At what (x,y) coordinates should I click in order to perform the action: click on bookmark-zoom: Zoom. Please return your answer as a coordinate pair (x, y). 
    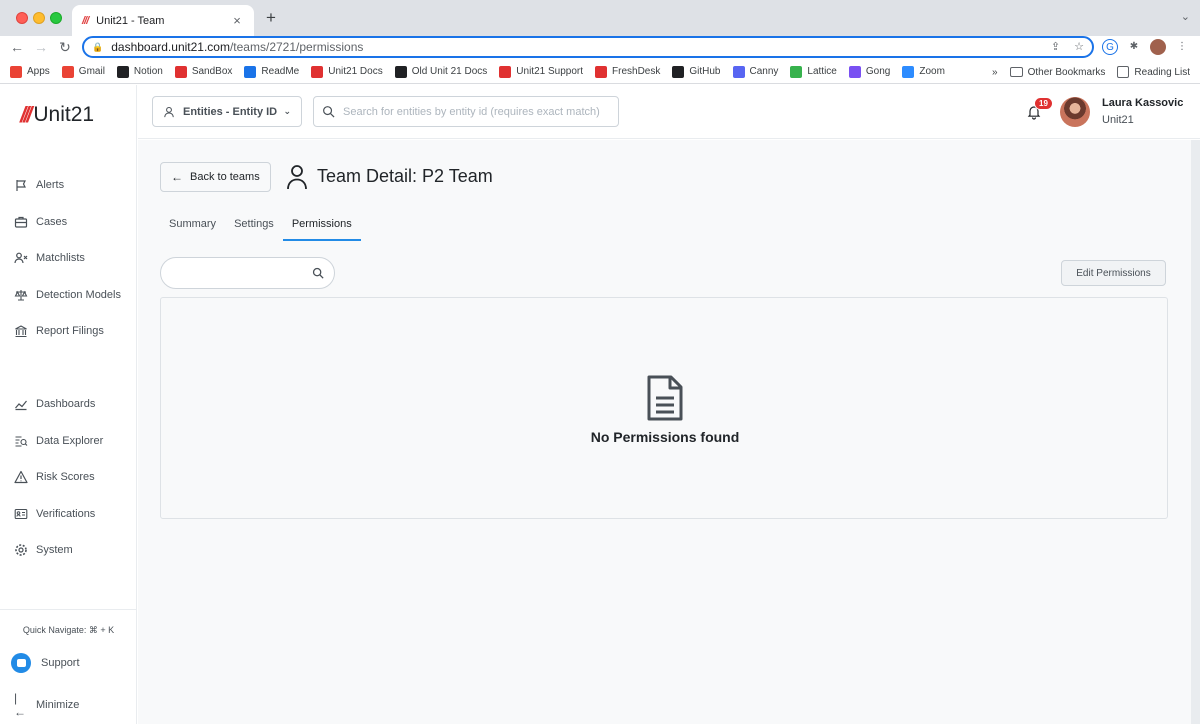
    Looking at the image, I should click on (923, 71).